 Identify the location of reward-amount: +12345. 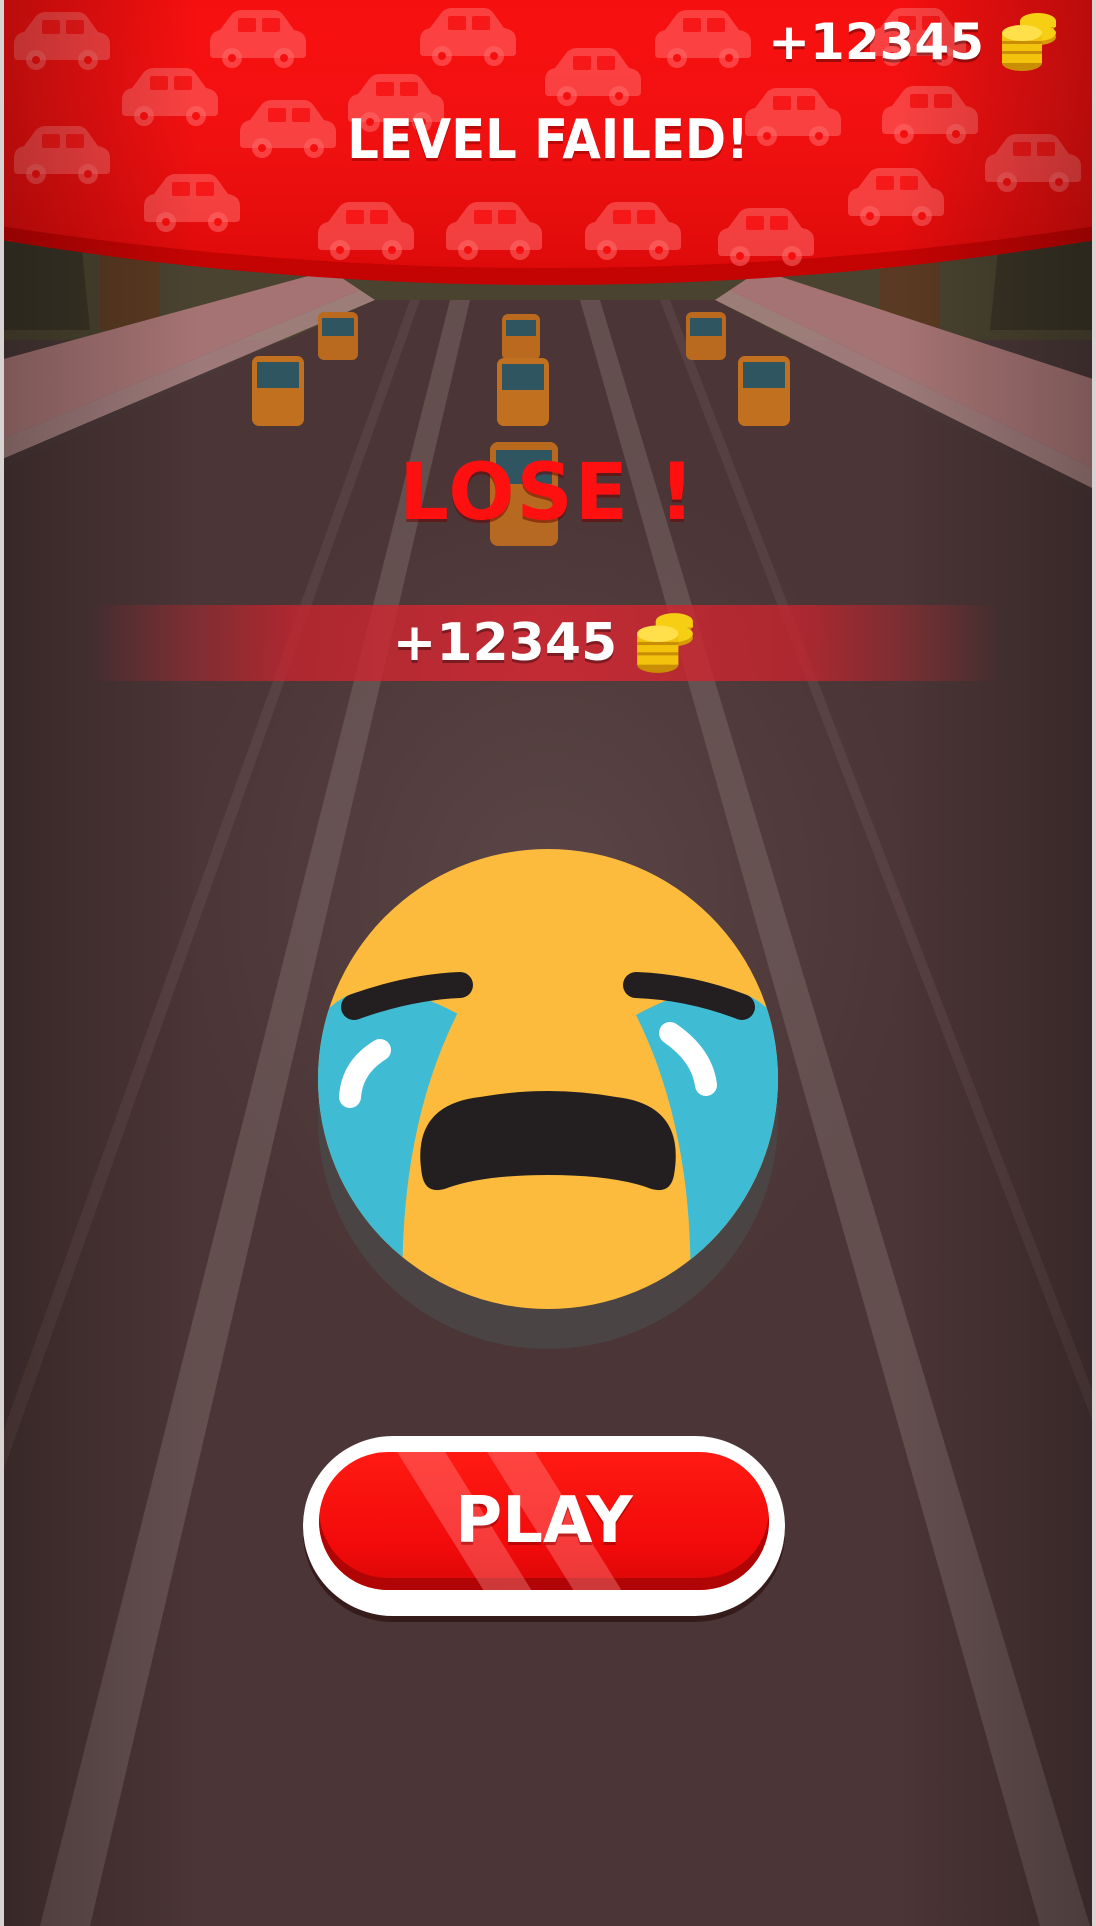
(505, 643).